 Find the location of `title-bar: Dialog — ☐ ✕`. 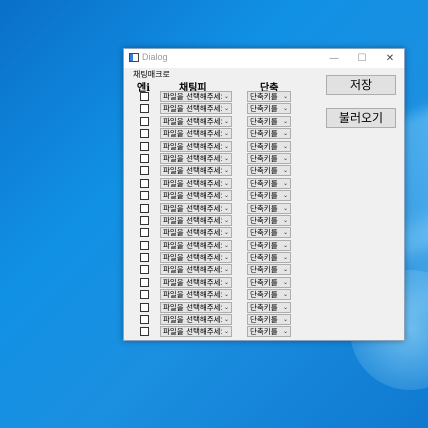

title-bar: Dialog — ☐ ✕ is located at coordinates (264, 58).